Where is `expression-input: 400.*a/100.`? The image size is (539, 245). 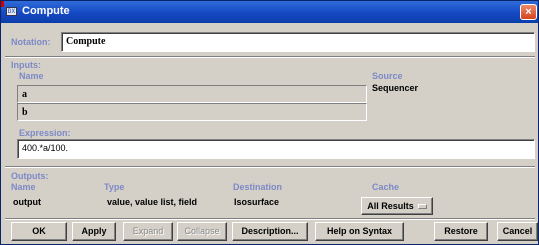
expression-input: 400.*a/100. is located at coordinates (276, 149).